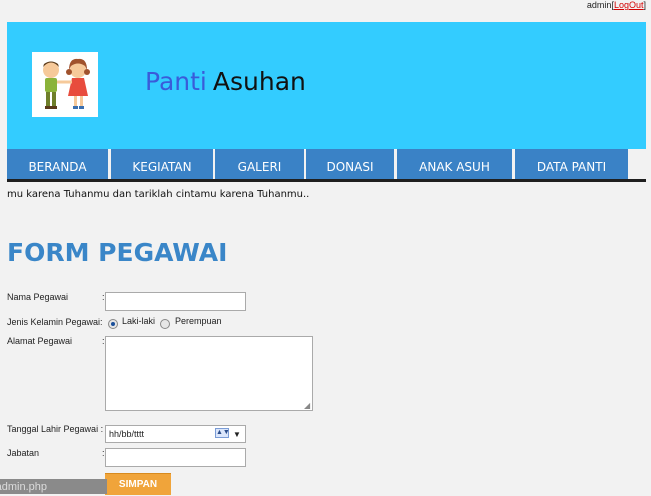 The width and height of the screenshot is (651, 496). I want to click on alamat-textarea, so click(209, 373).